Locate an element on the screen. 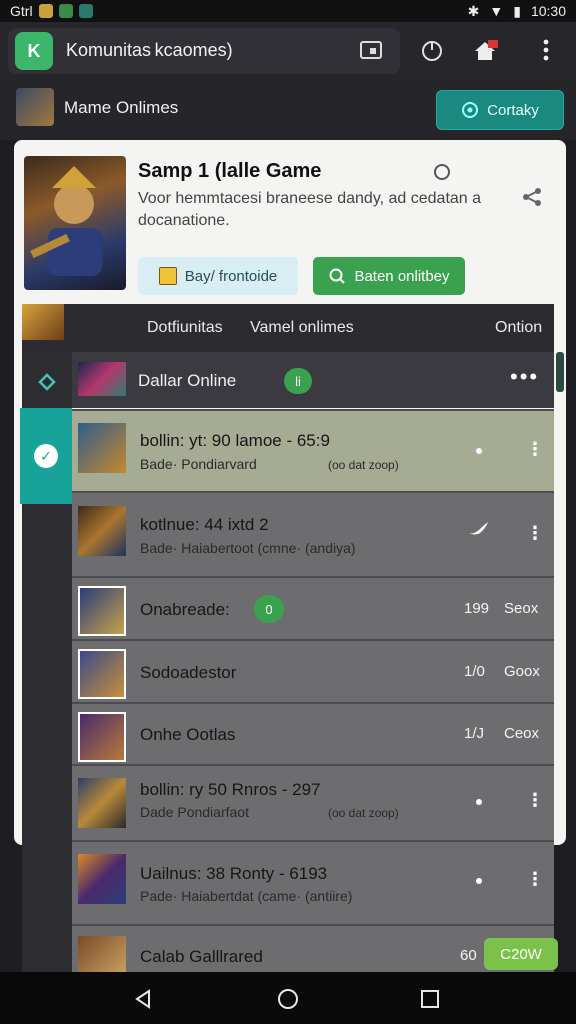 Image resolution: width=576 pixels, height=1024 pixels. list-item-title: bollin: yt: 90 lamoe - 65:9 is located at coordinates (235, 440).